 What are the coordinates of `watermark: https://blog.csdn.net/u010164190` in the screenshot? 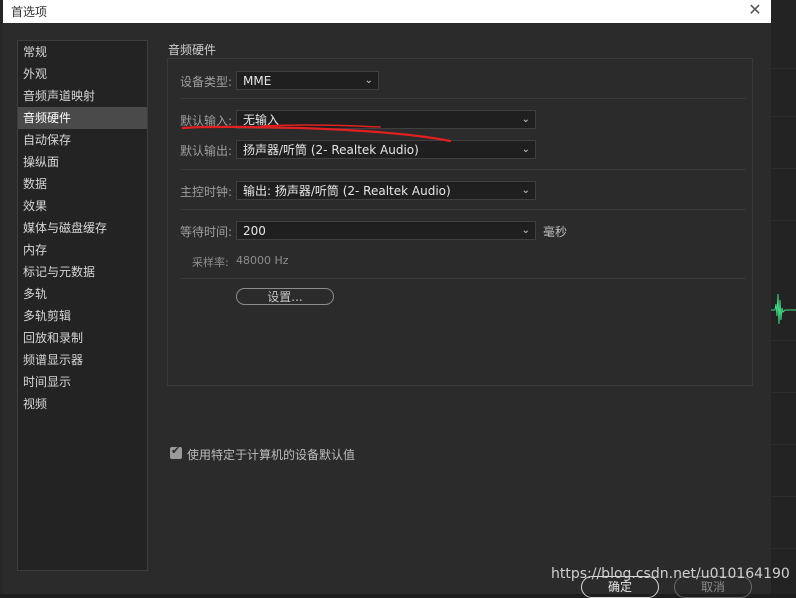 It's located at (670, 574).